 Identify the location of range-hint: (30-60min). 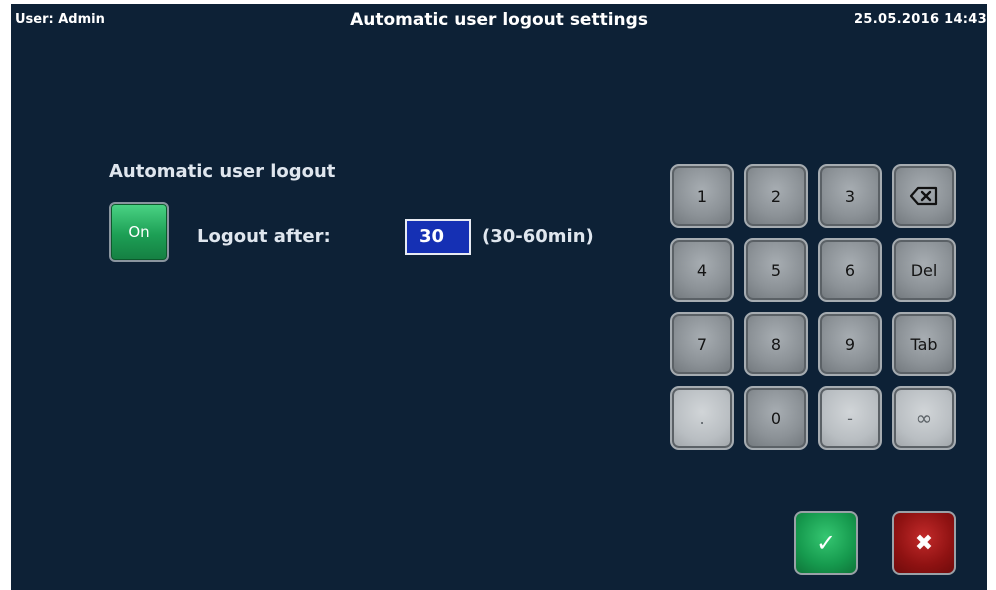
(538, 236).